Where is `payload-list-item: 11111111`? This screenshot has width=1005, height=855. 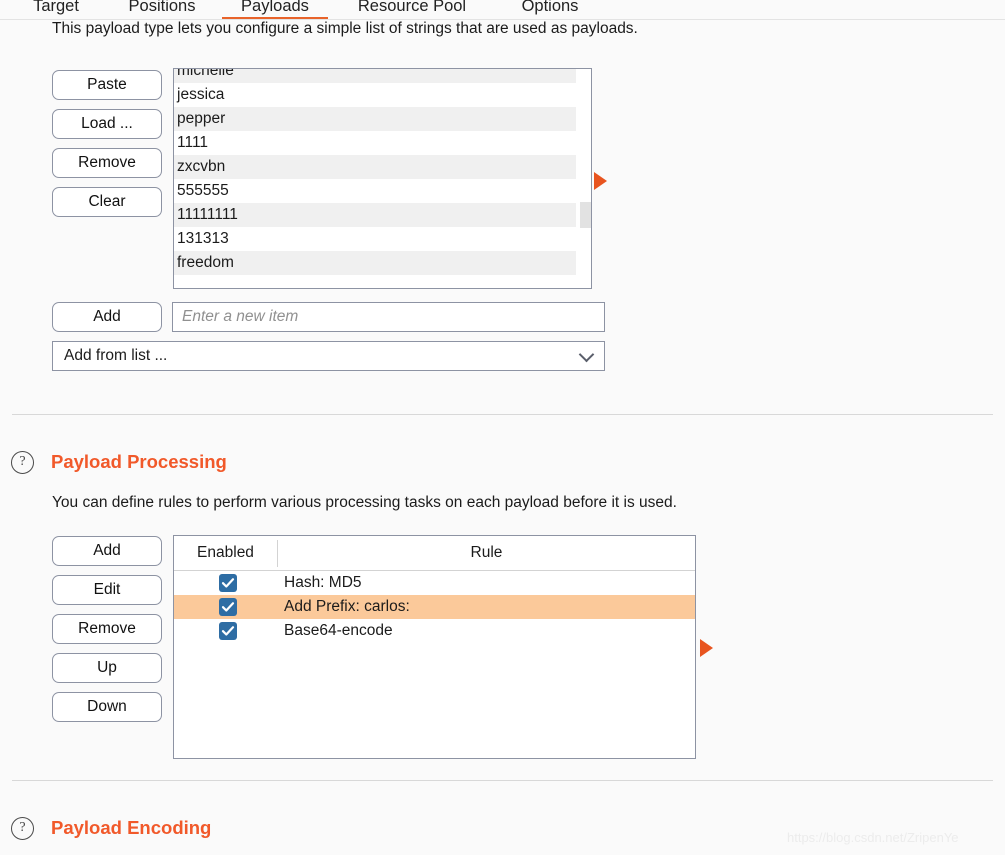
payload-list-item: 11111111 is located at coordinates (375, 215).